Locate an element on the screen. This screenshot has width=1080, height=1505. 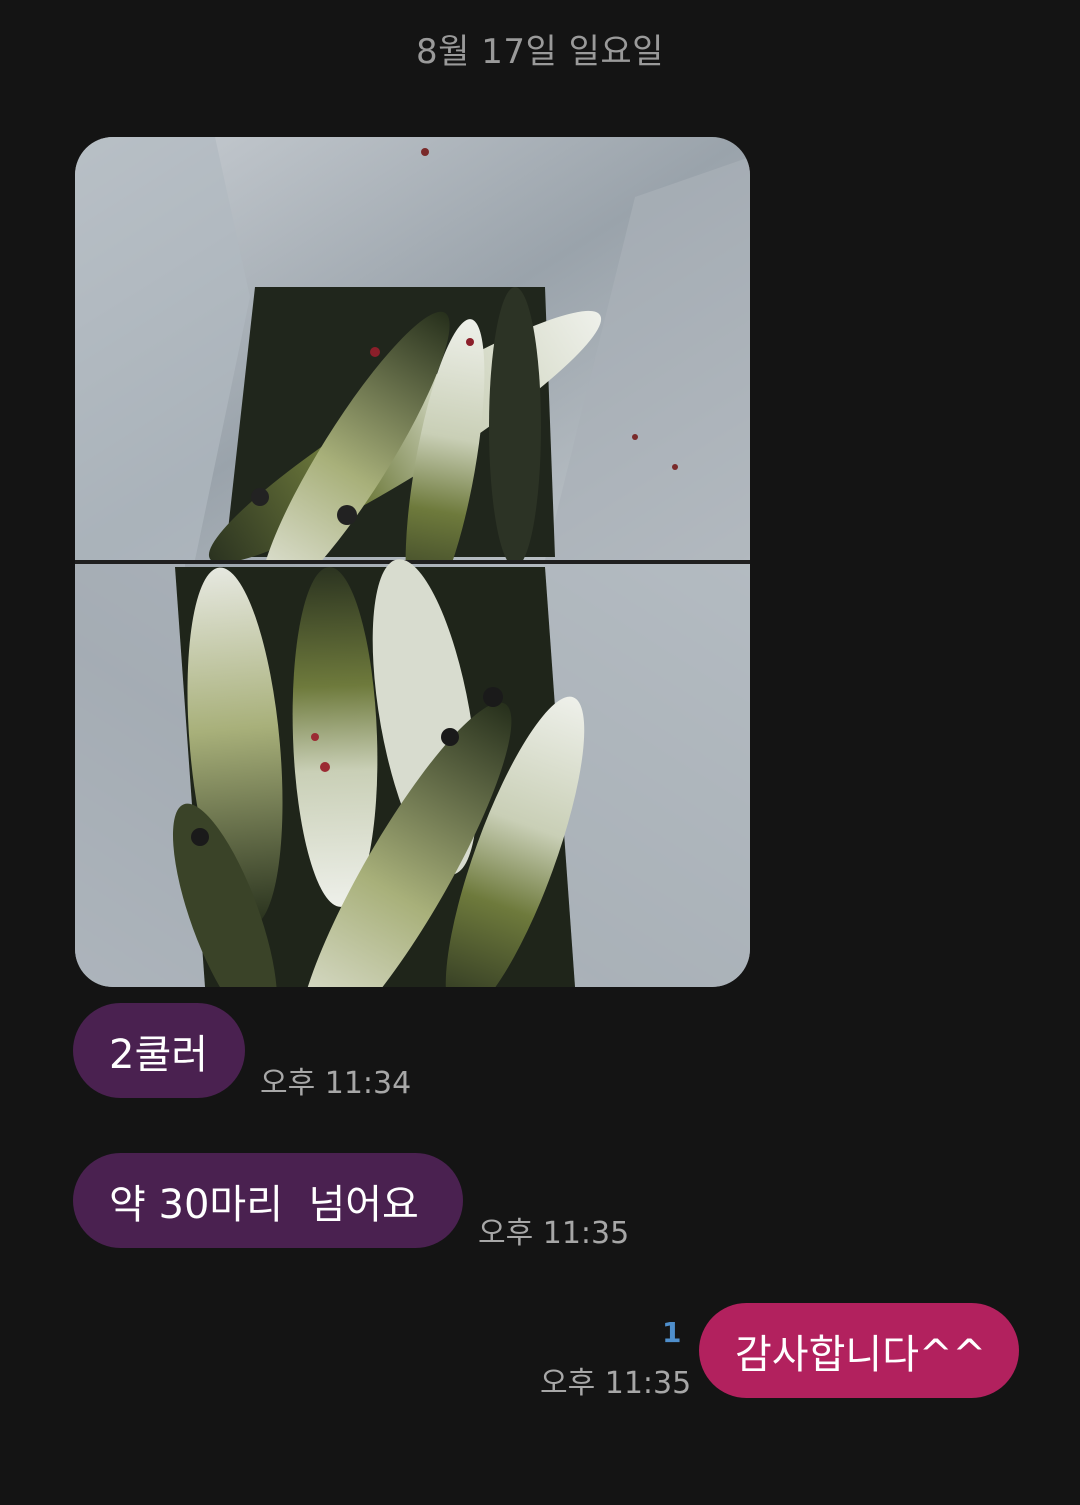
outgoing-message-bubble: 감사합니다^^ is located at coordinates (859, 1350).